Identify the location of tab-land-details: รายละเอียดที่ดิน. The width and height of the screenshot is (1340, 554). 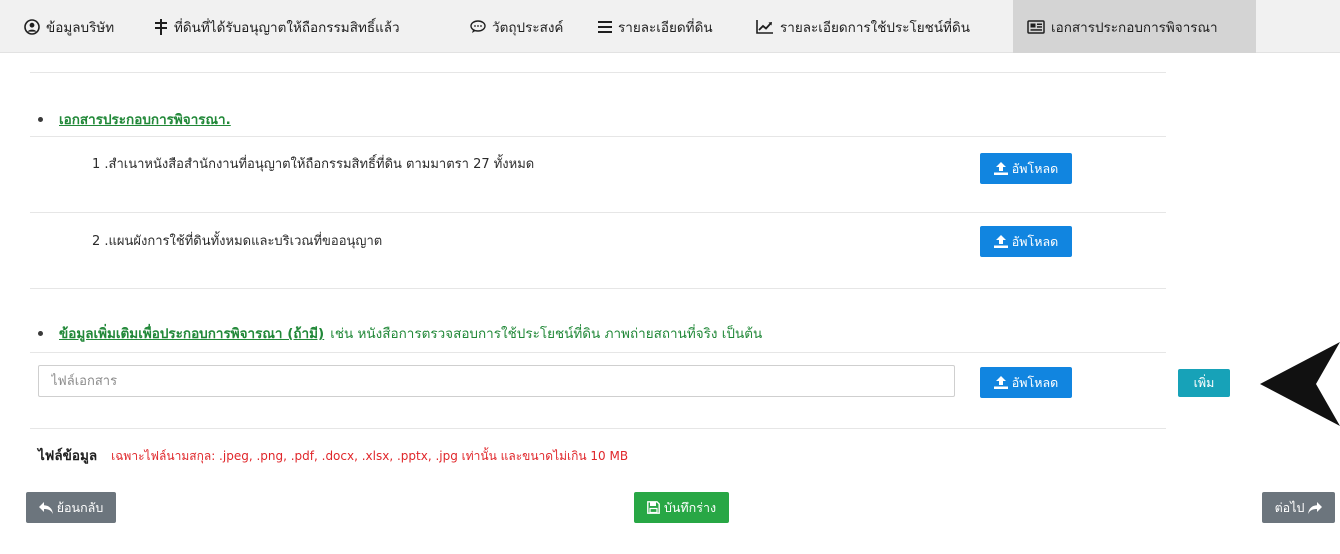
(655, 26).